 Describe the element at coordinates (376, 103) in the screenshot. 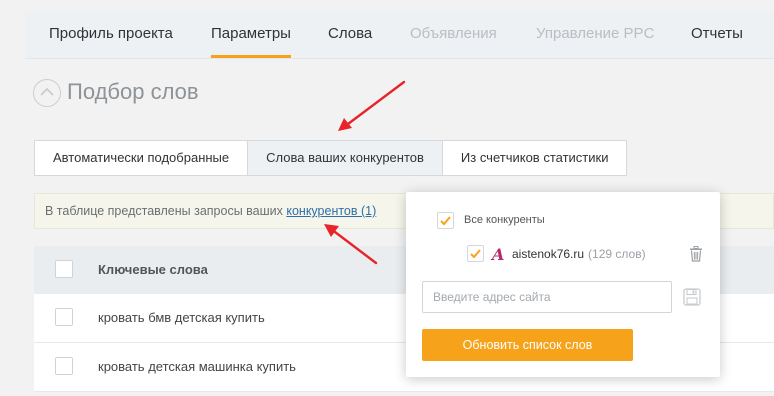

I see `annotation-arrow-tab` at that location.